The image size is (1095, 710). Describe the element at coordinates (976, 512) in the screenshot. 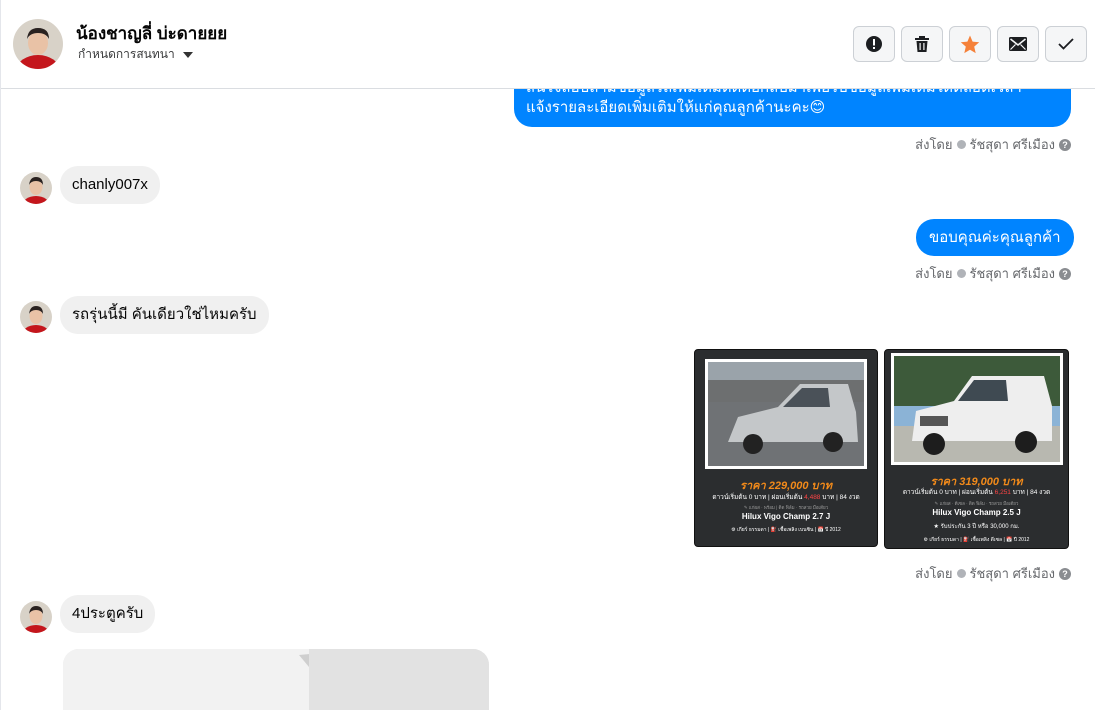

I see `car-model: Hilux Vigo Champ 2.5 J` at that location.